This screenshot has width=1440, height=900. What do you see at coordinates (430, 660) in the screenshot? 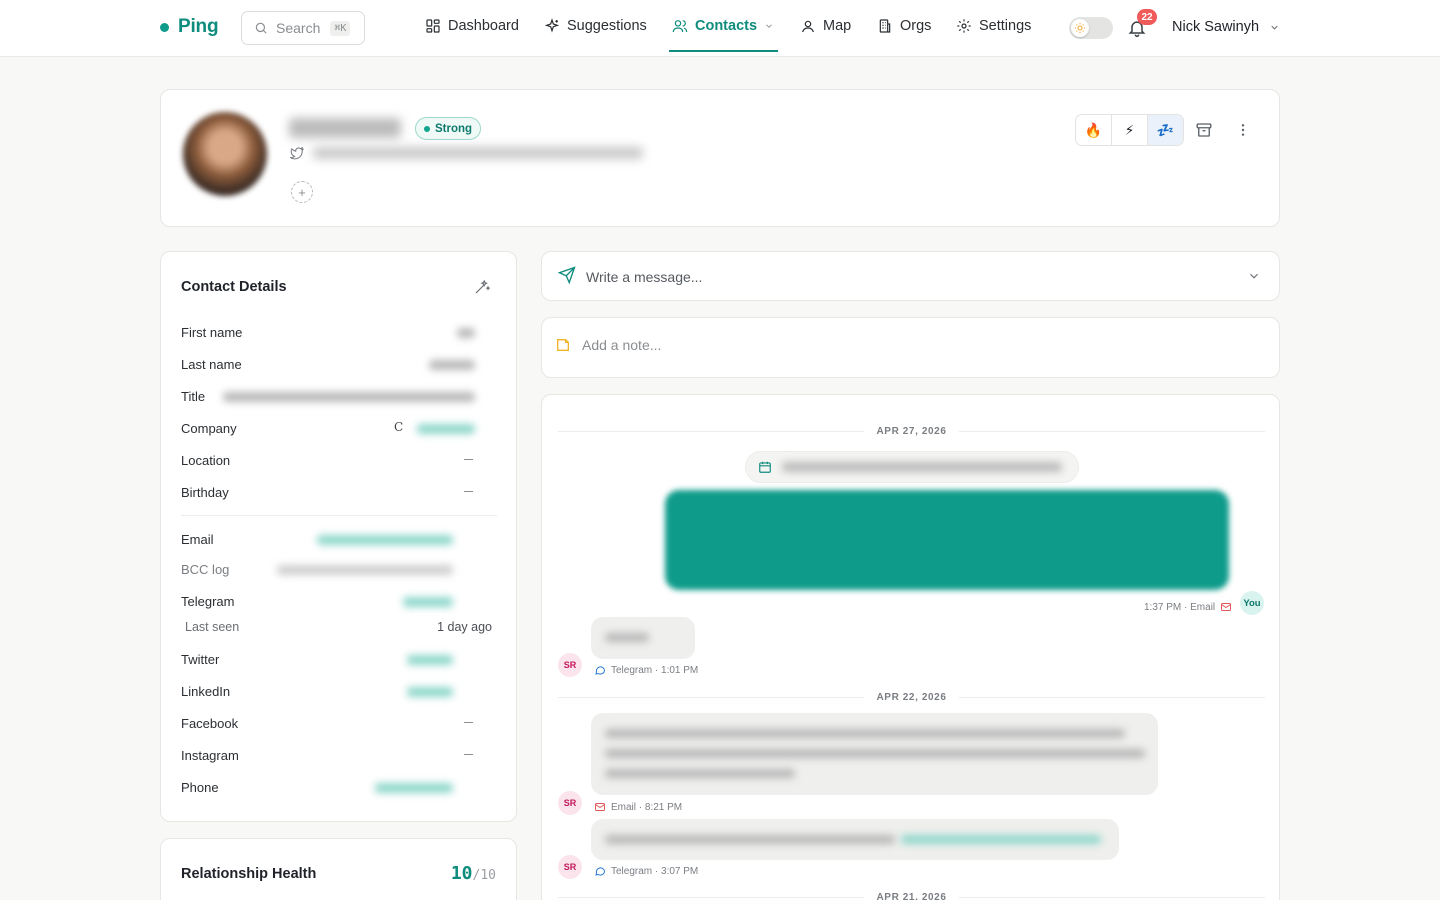
I see `twitter-value` at bounding box center [430, 660].